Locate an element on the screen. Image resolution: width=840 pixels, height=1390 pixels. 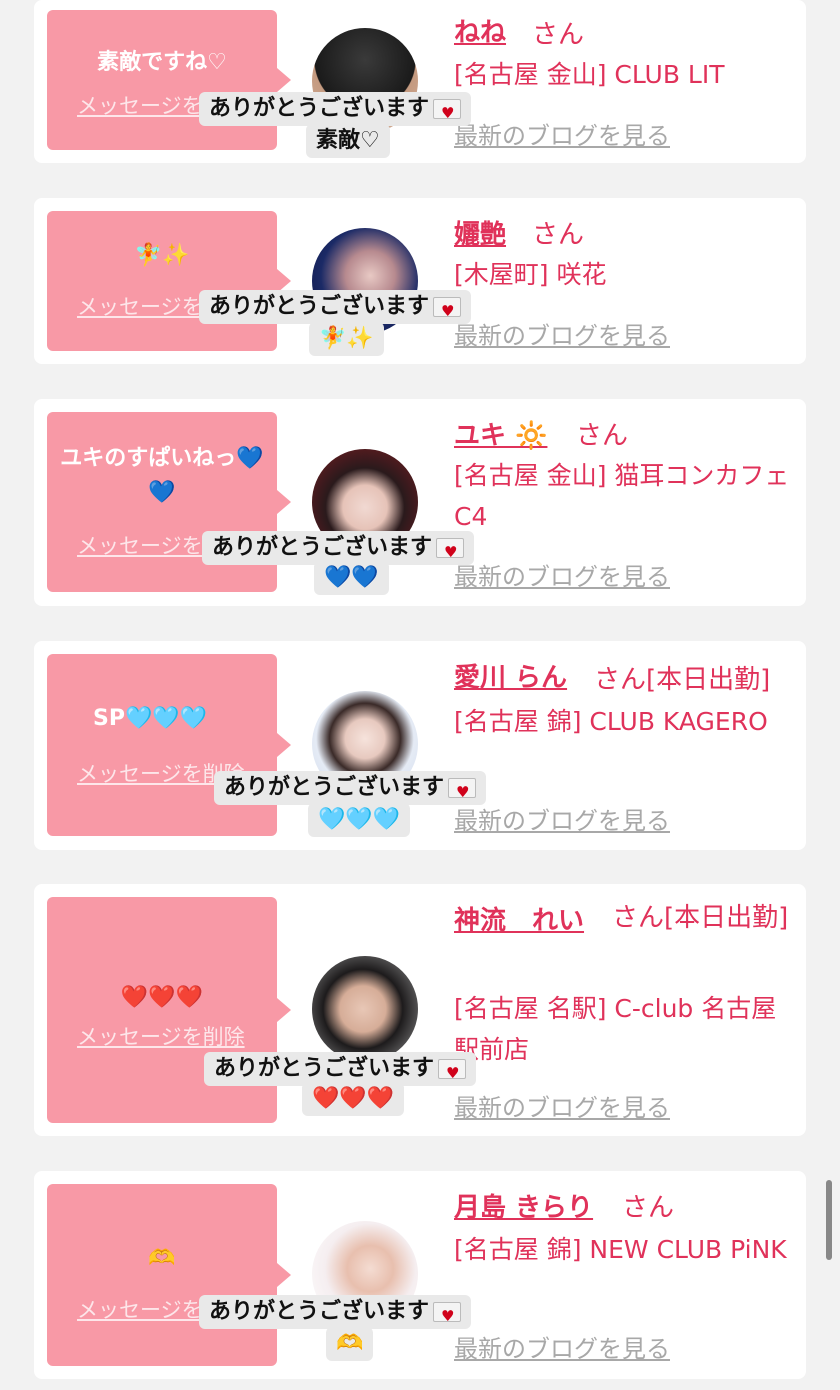
cast-name-link: 孋艶 is located at coordinates (480, 232).